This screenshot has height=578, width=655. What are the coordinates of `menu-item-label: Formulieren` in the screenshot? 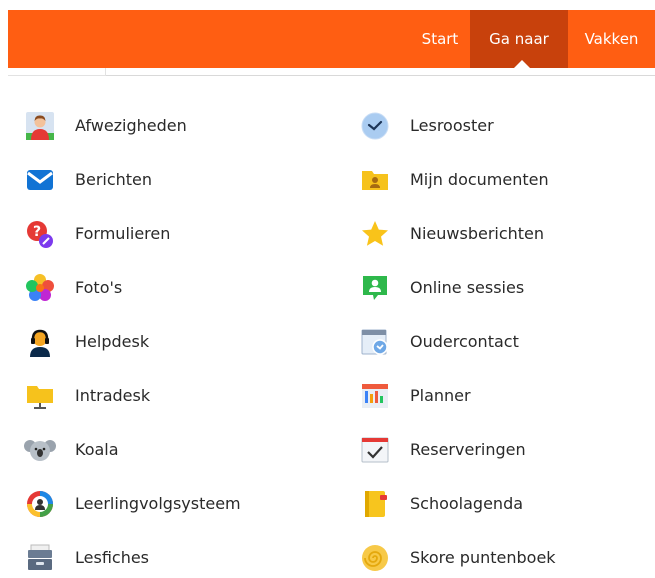 It's located at (123, 233).